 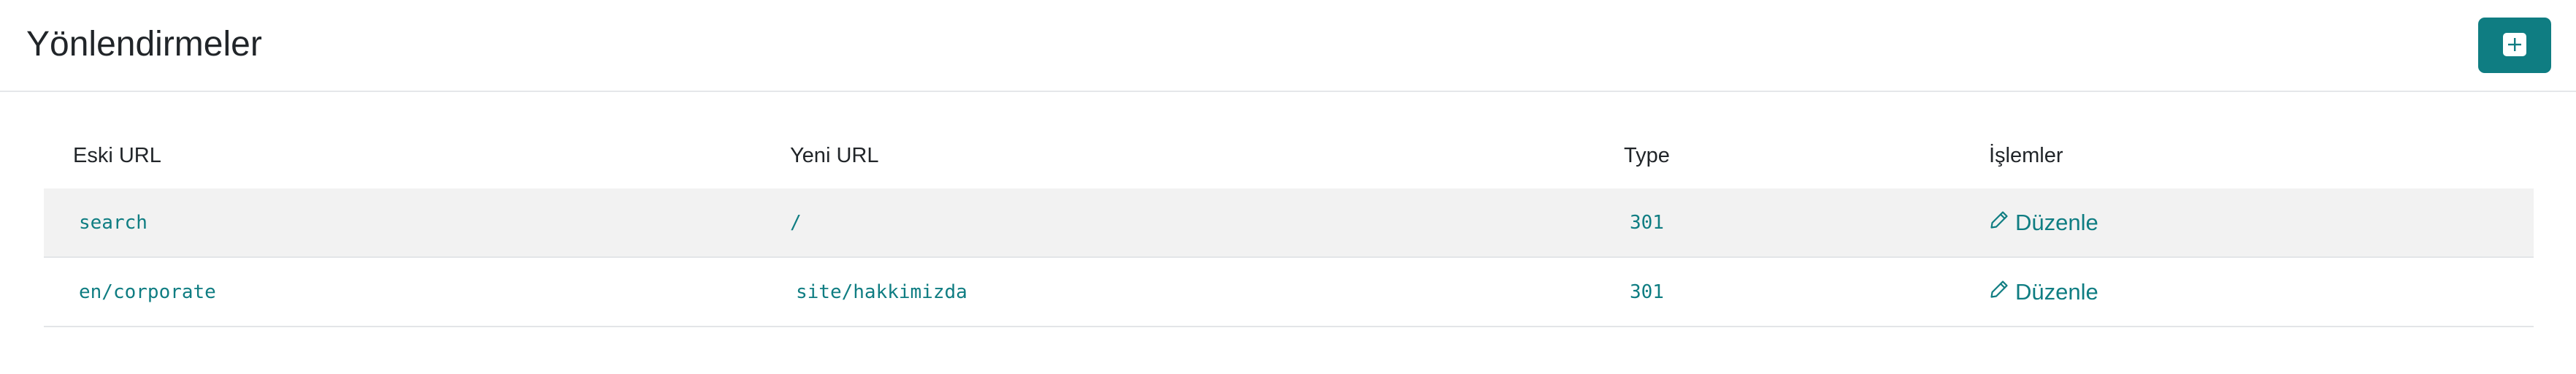 What do you see at coordinates (144, 44) in the screenshot?
I see `page-title: Yönlendirmeler` at bounding box center [144, 44].